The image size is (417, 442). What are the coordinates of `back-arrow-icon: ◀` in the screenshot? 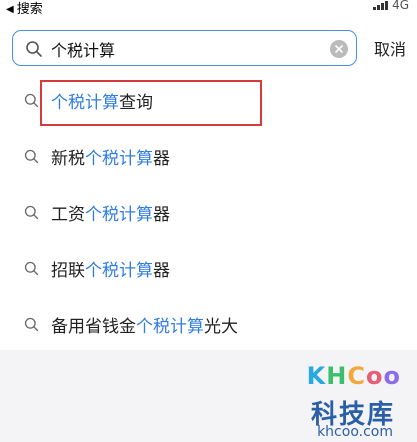 It's located at (10, 9).